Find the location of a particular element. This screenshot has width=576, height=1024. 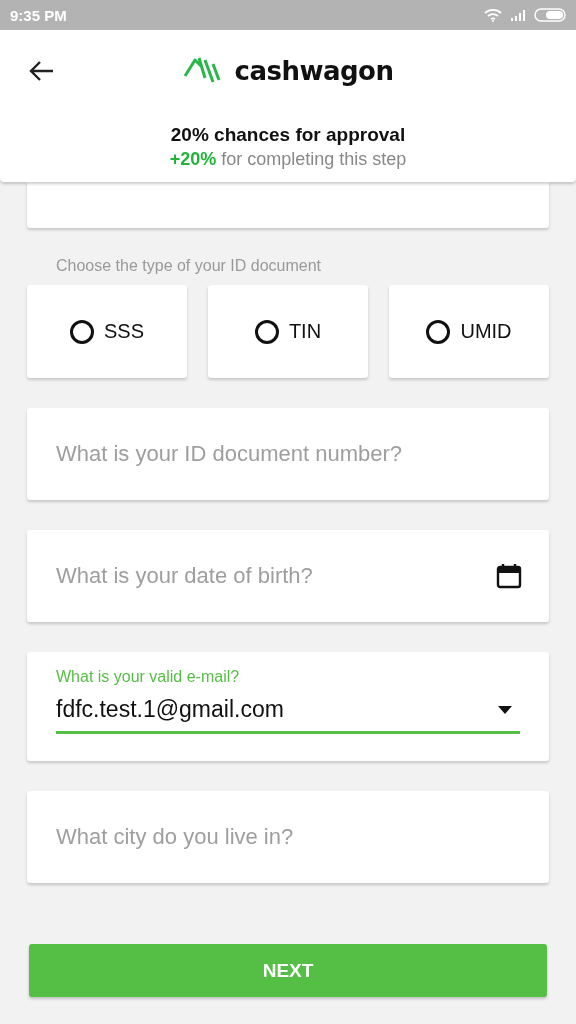

signal-icon is located at coordinates (518, 15).